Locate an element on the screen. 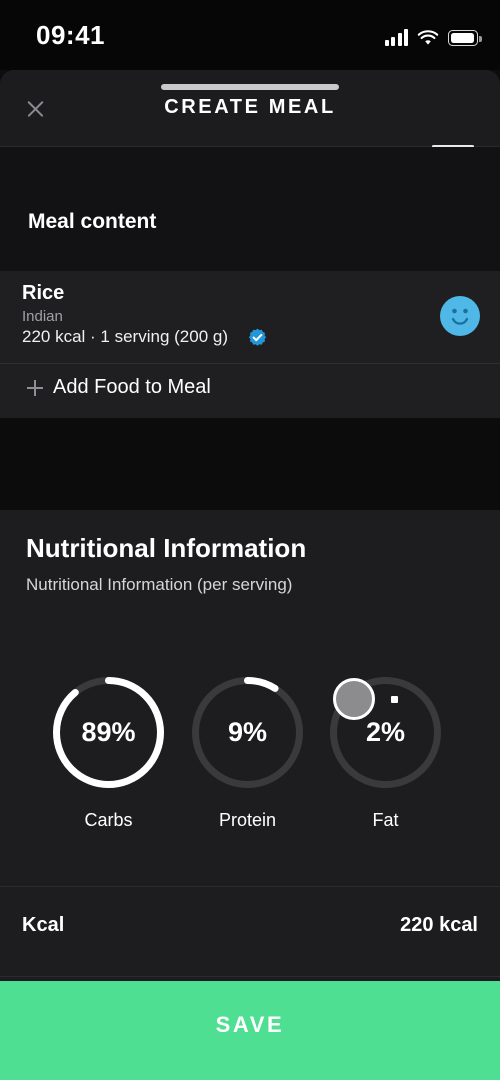  nutrition-title: Nutritional Information is located at coordinates (166, 548).